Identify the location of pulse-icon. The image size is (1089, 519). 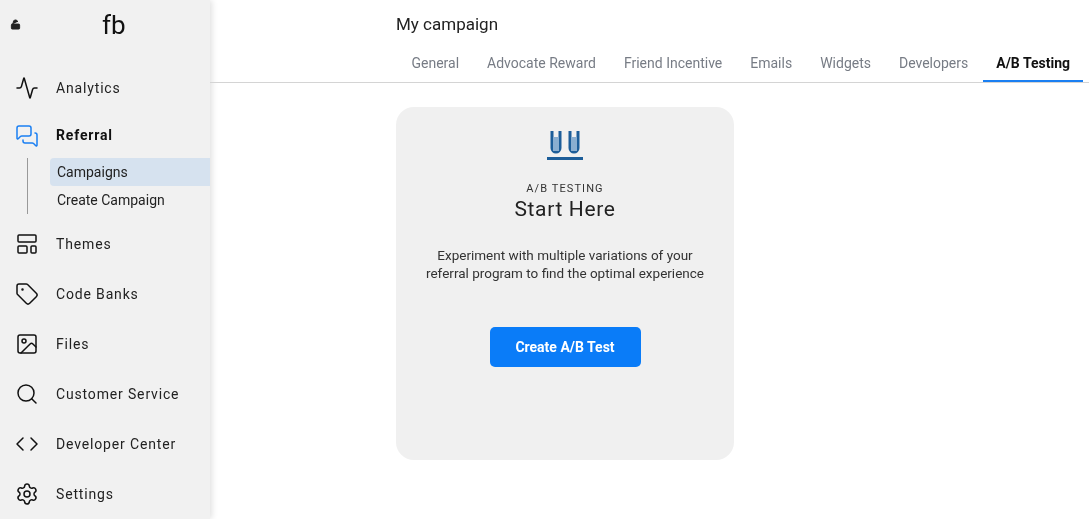
(27, 88).